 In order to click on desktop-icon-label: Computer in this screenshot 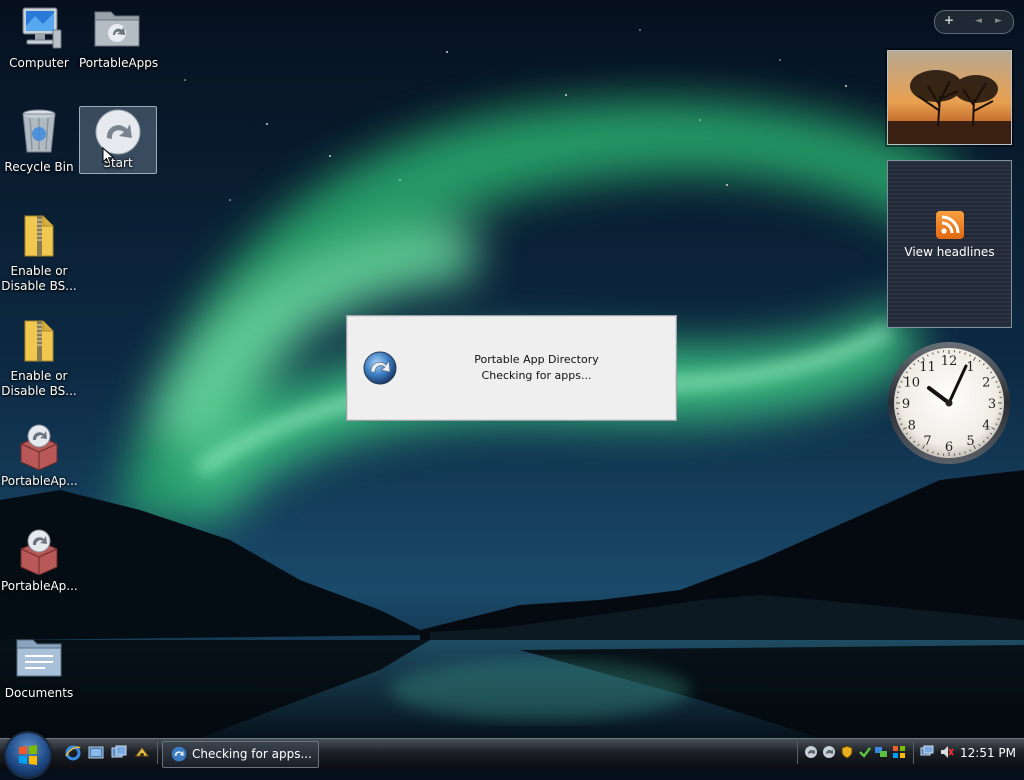, I will do `click(39, 63)`.